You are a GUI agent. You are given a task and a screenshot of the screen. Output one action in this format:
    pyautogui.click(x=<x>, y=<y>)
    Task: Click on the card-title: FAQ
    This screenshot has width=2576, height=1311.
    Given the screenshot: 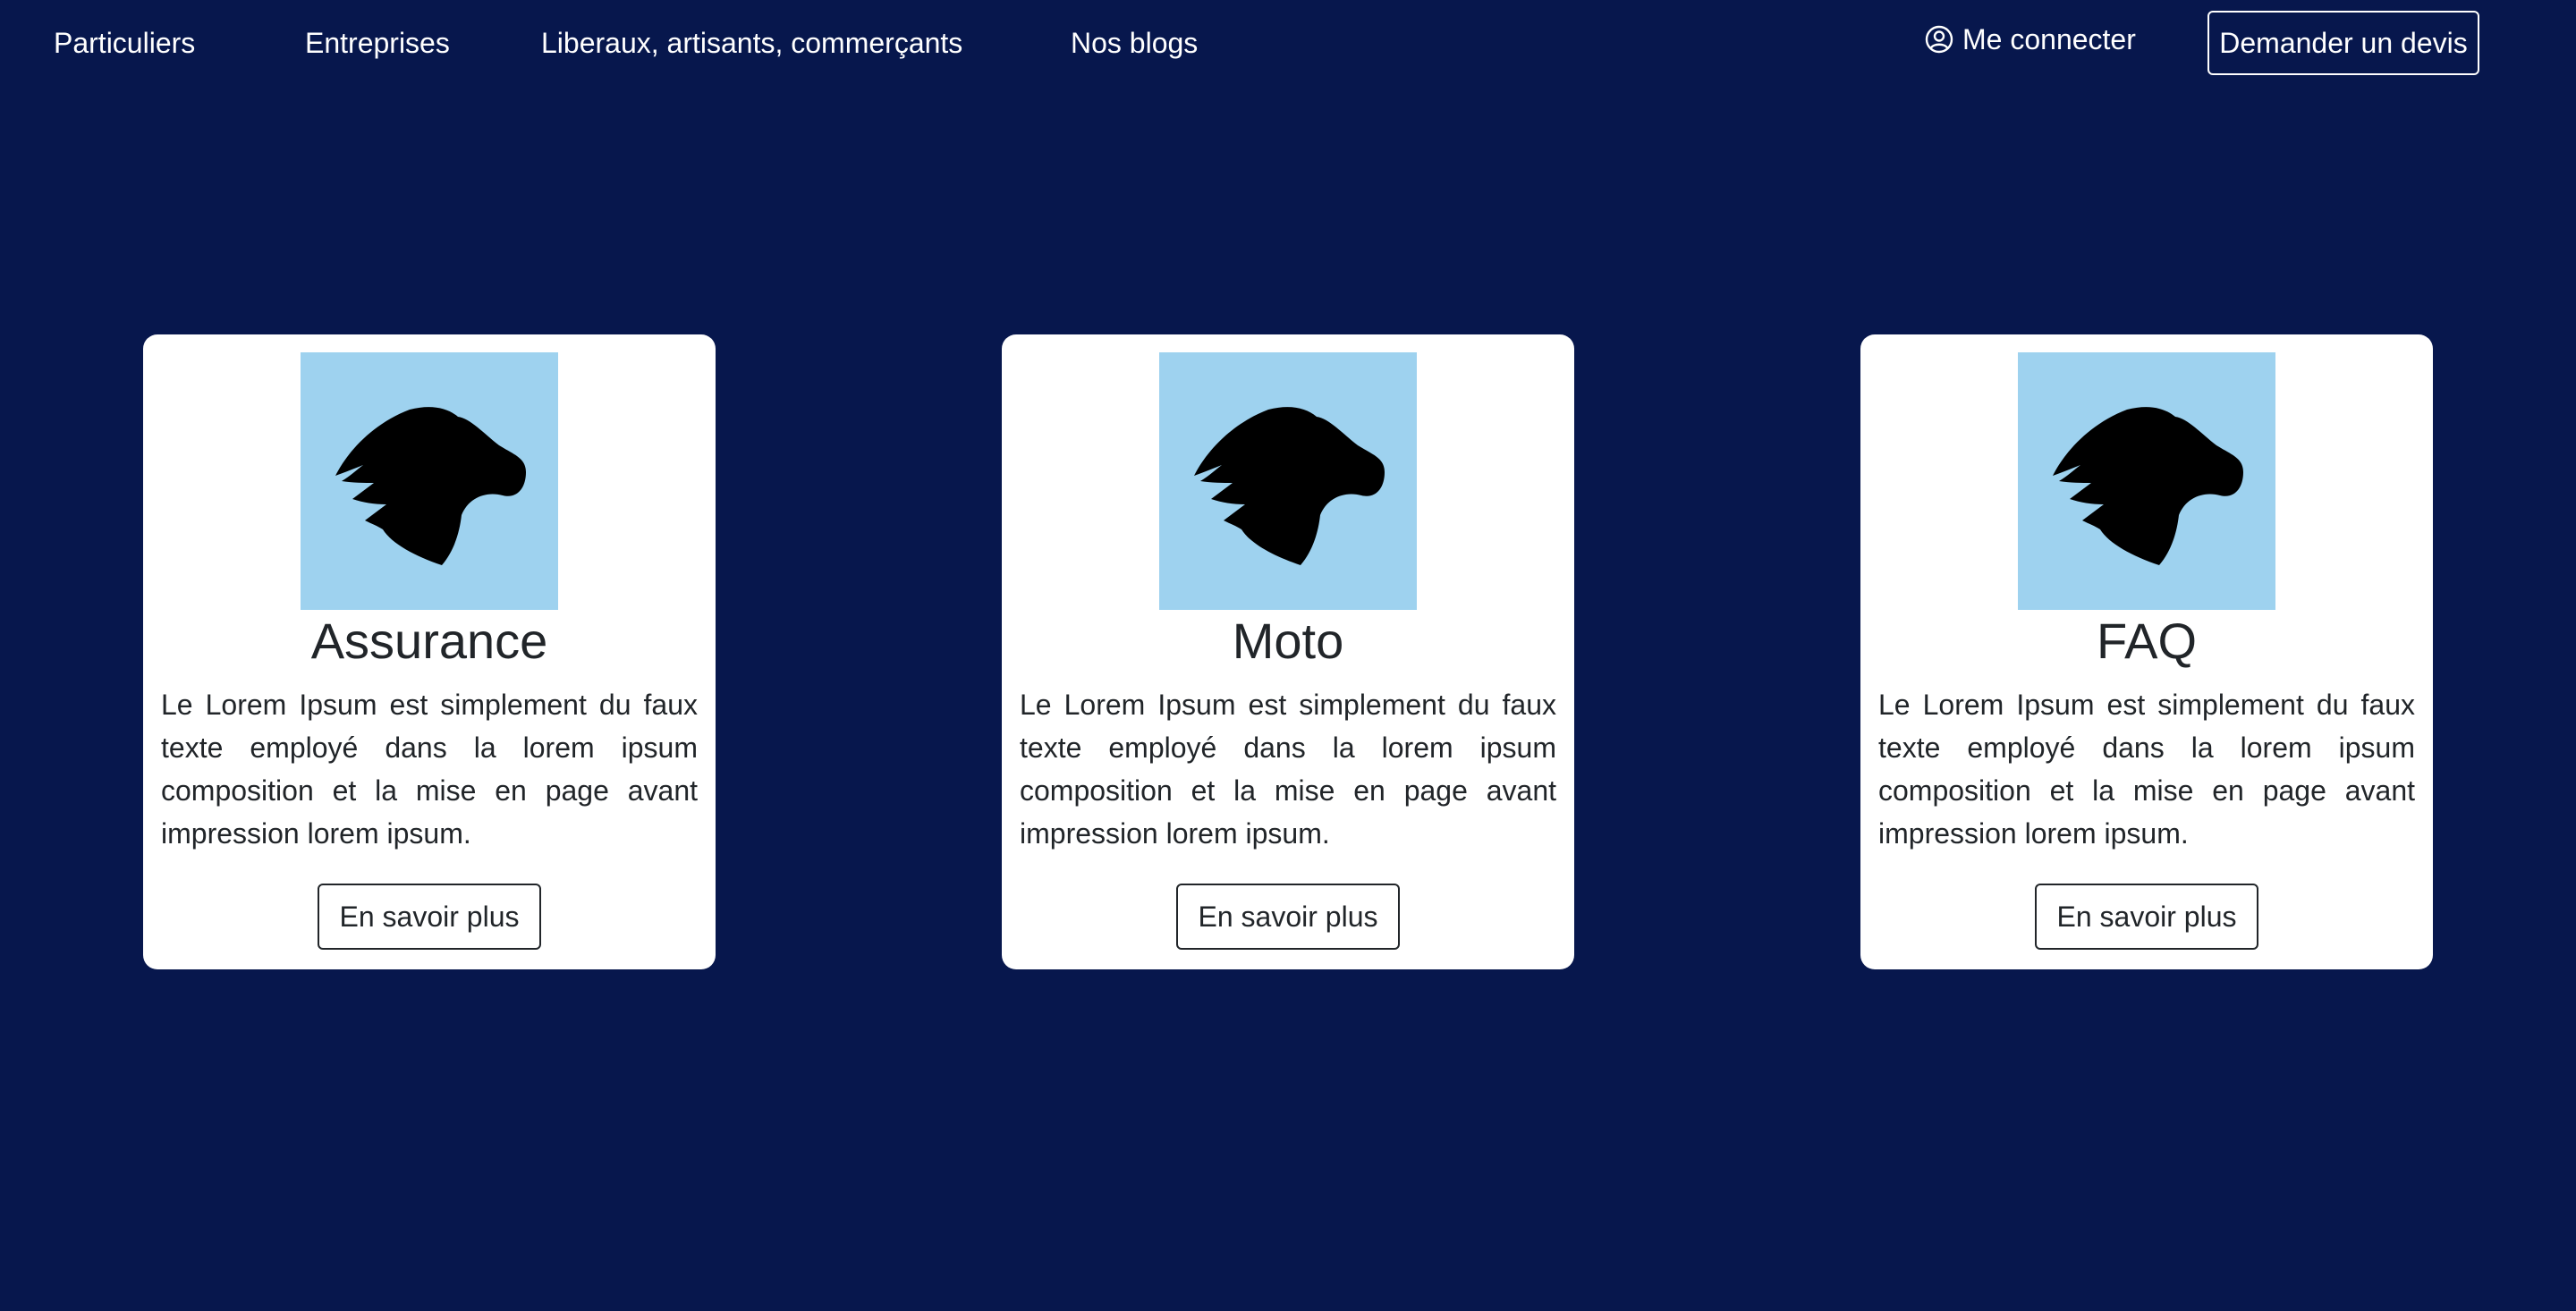 What is the action you would take?
    pyautogui.click(x=2147, y=641)
    